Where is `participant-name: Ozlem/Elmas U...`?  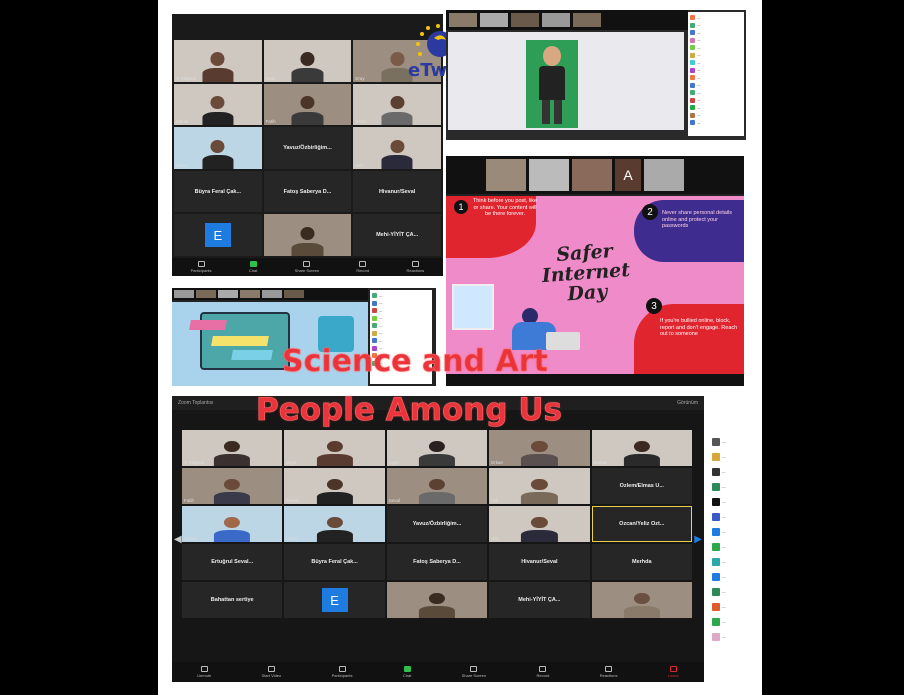
participant-name: Ozlem/Elmas U... is located at coordinates (641, 486).